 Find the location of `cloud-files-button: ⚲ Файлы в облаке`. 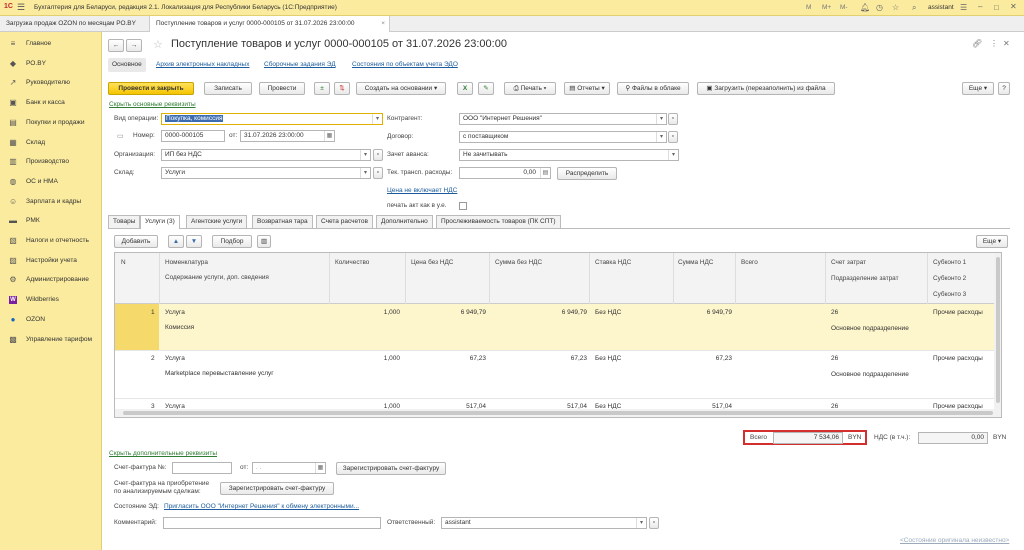

cloud-files-button: ⚲ Файлы в облаке is located at coordinates (653, 88).